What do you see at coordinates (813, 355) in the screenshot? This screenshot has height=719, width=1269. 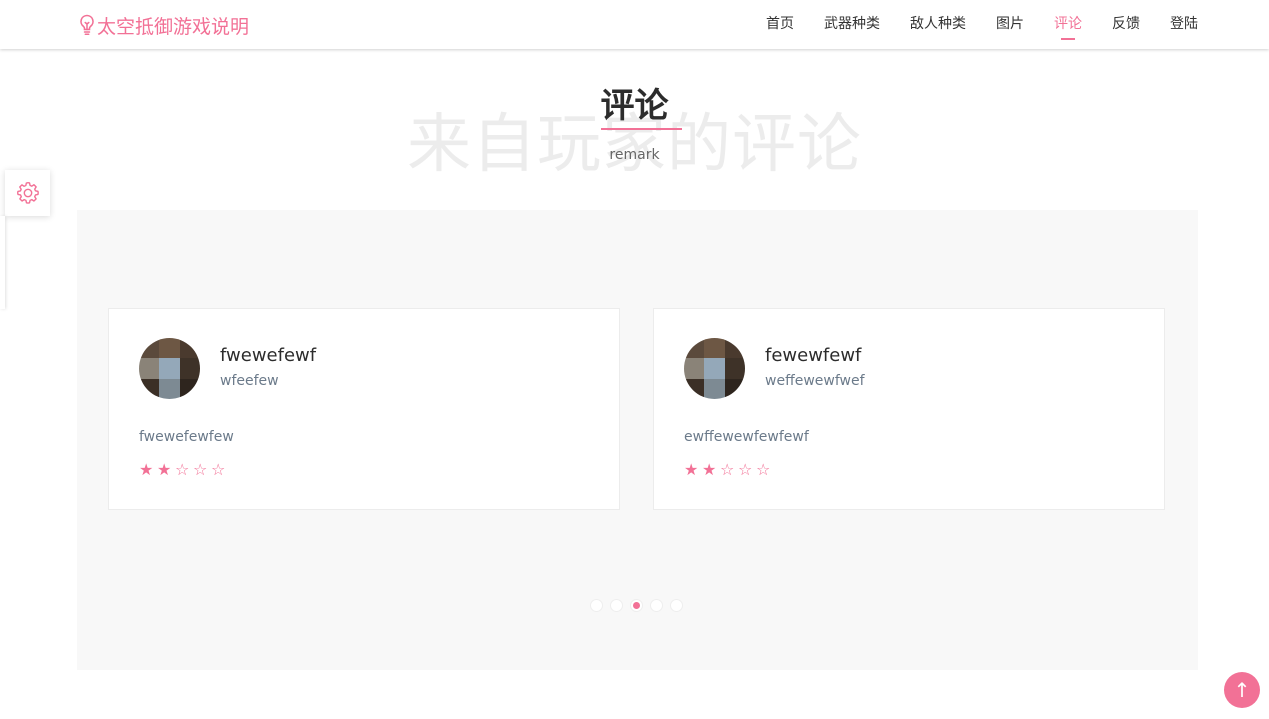 I see `reviewer-name: fewewfewf` at bounding box center [813, 355].